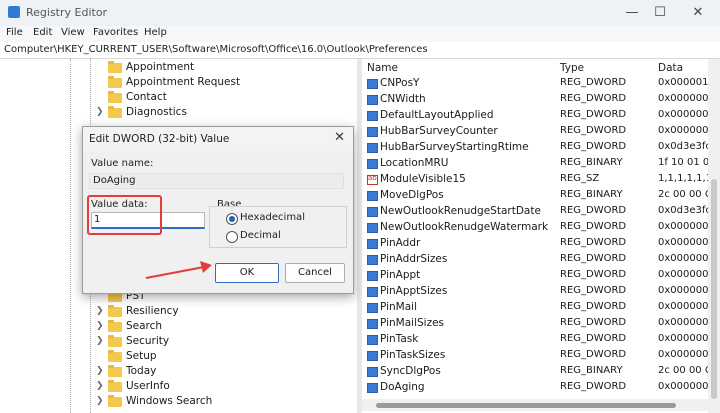  What do you see at coordinates (685, 178) in the screenshot?
I see `value-data: 1,1,1,1,1,1` at bounding box center [685, 178].